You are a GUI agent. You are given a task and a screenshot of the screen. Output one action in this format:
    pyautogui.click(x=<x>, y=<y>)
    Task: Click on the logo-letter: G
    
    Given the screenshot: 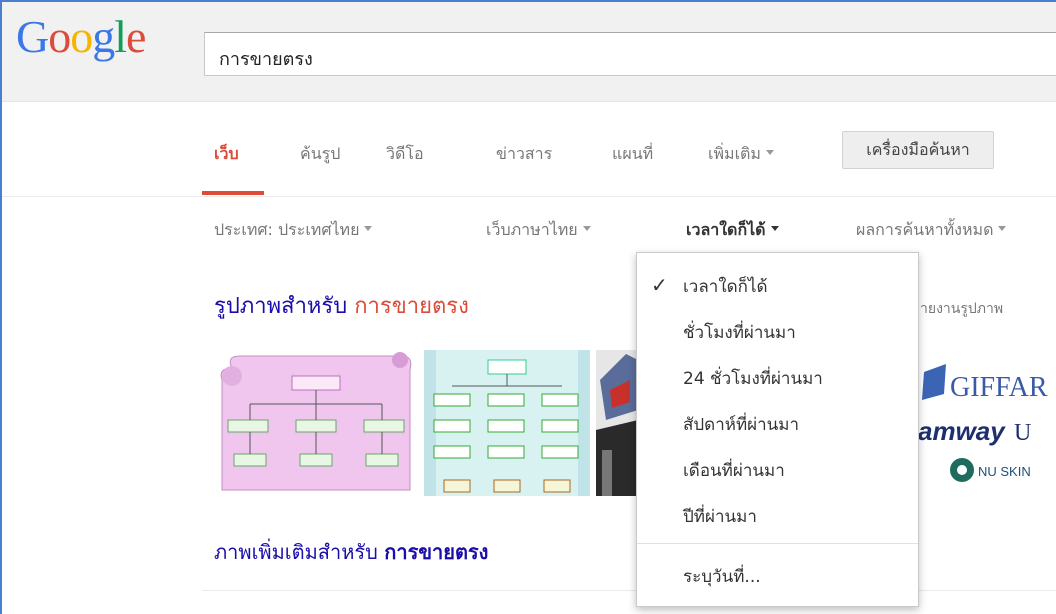 What is the action you would take?
    pyautogui.click(x=32, y=36)
    